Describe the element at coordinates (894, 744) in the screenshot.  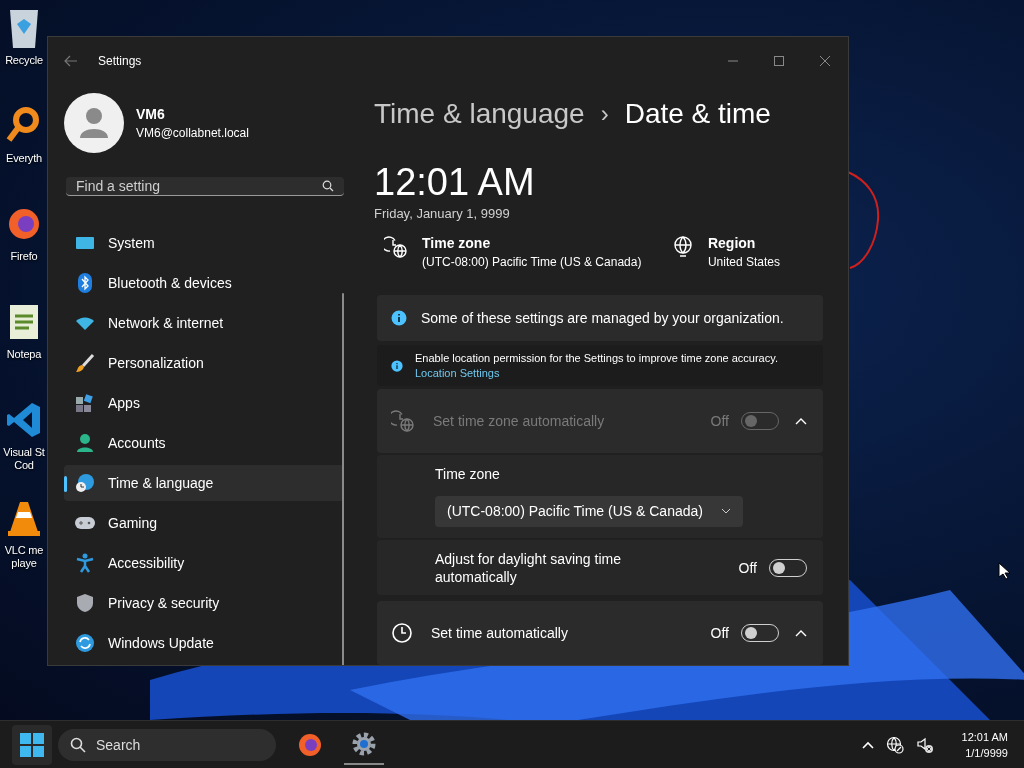
I see `globe-blocked-icon` at that location.